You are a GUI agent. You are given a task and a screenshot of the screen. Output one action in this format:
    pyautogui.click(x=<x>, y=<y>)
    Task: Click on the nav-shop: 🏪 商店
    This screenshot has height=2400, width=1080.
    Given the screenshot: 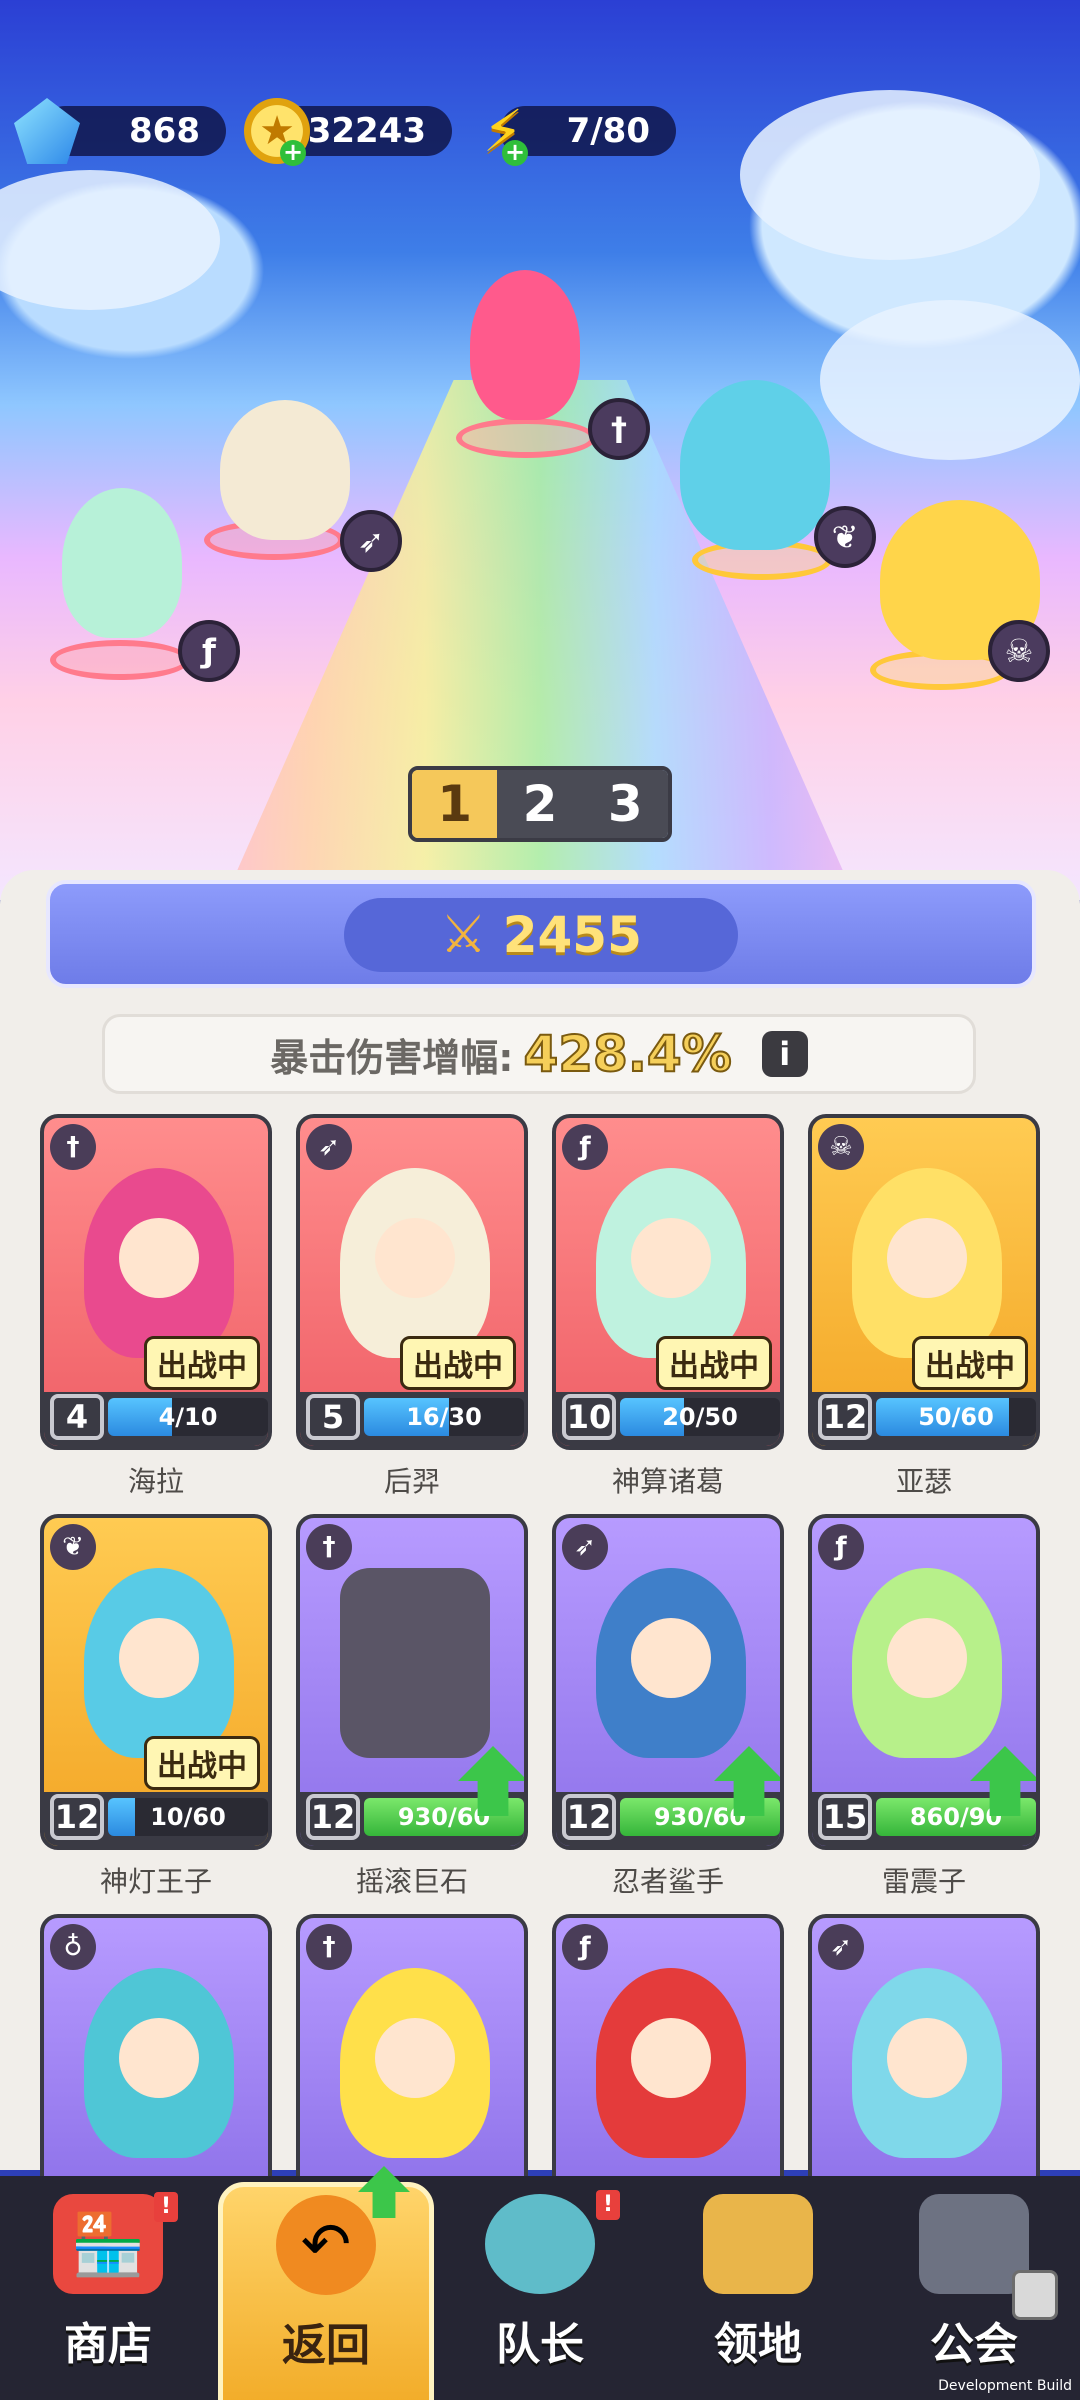 What is the action you would take?
    pyautogui.click(x=108, y=2288)
    